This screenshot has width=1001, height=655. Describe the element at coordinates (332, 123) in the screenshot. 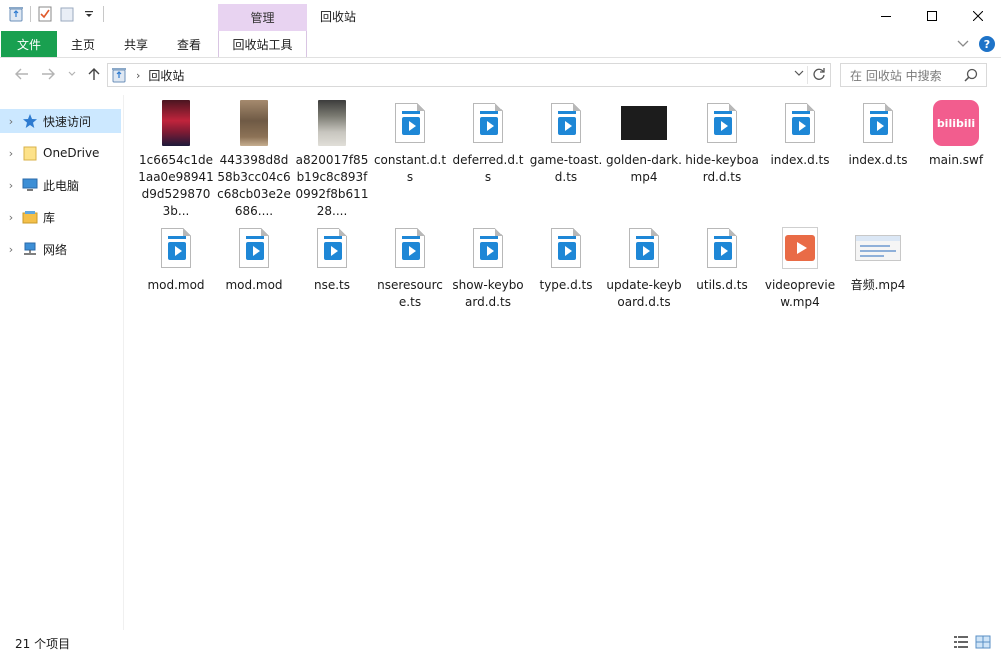

I see `video-thumbnail-grey` at that location.